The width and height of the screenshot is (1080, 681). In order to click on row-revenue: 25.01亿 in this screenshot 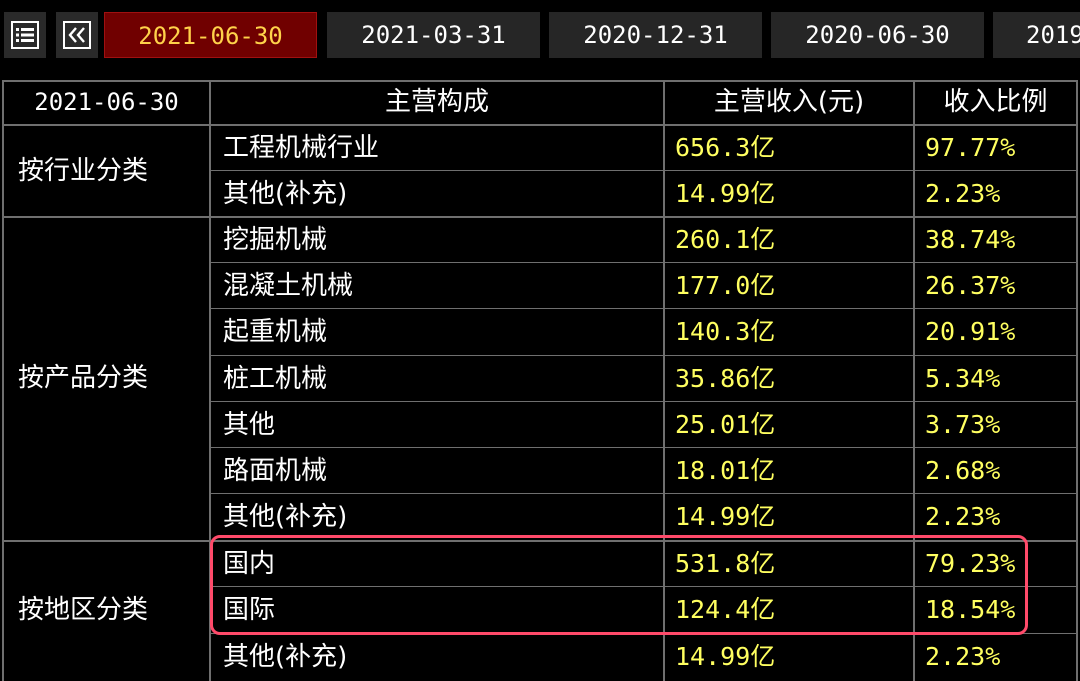, I will do `click(725, 424)`.